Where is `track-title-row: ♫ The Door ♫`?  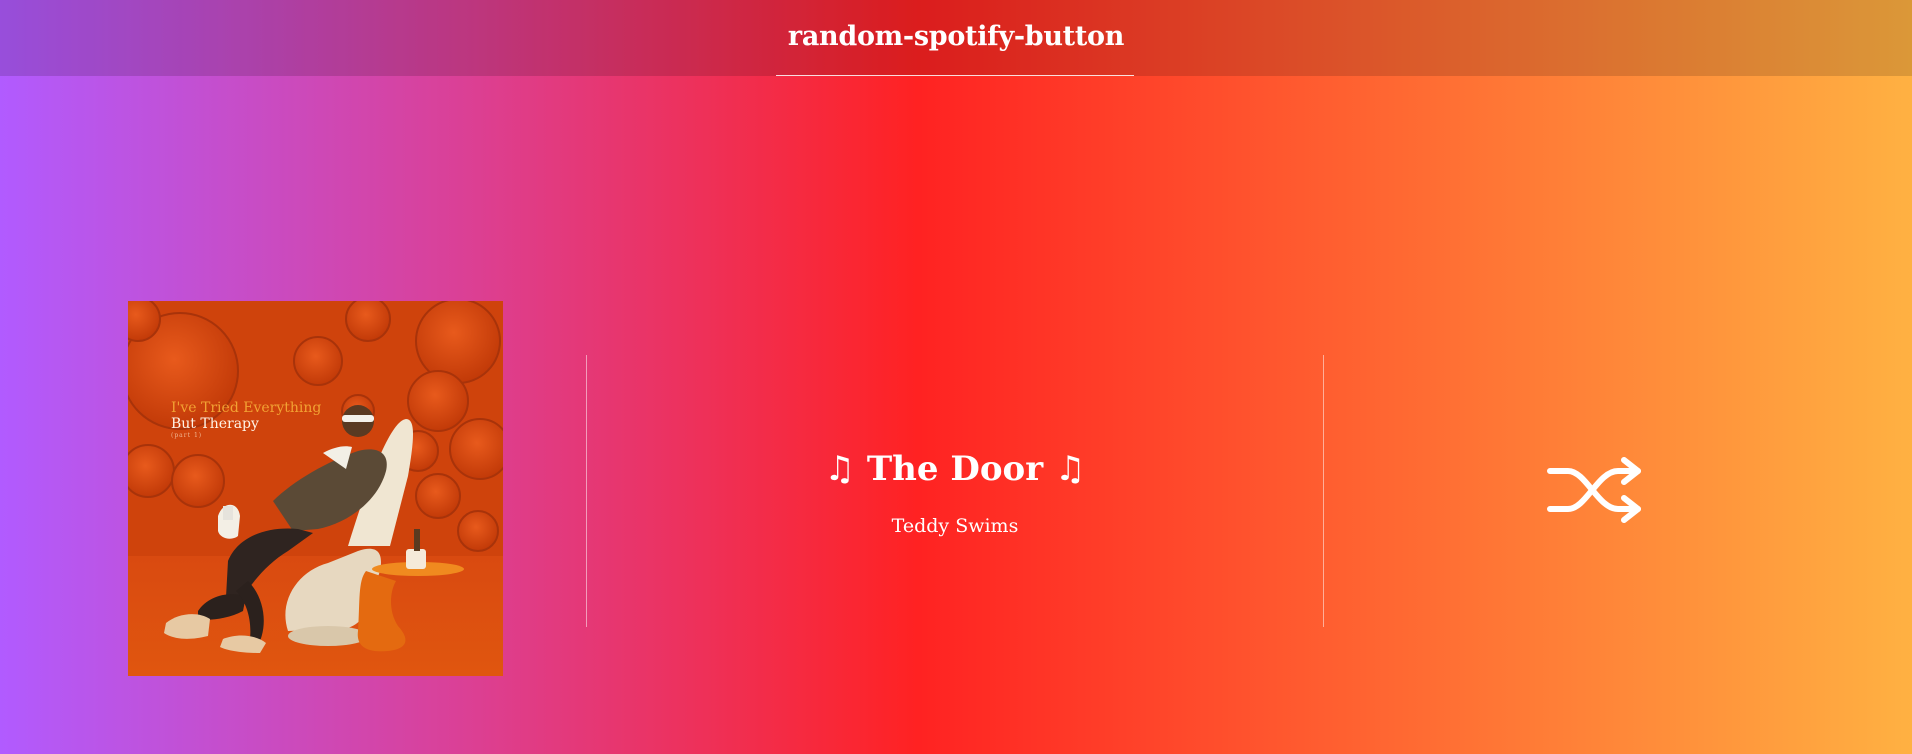
track-title-row: ♫ The Door ♫ is located at coordinates (955, 469).